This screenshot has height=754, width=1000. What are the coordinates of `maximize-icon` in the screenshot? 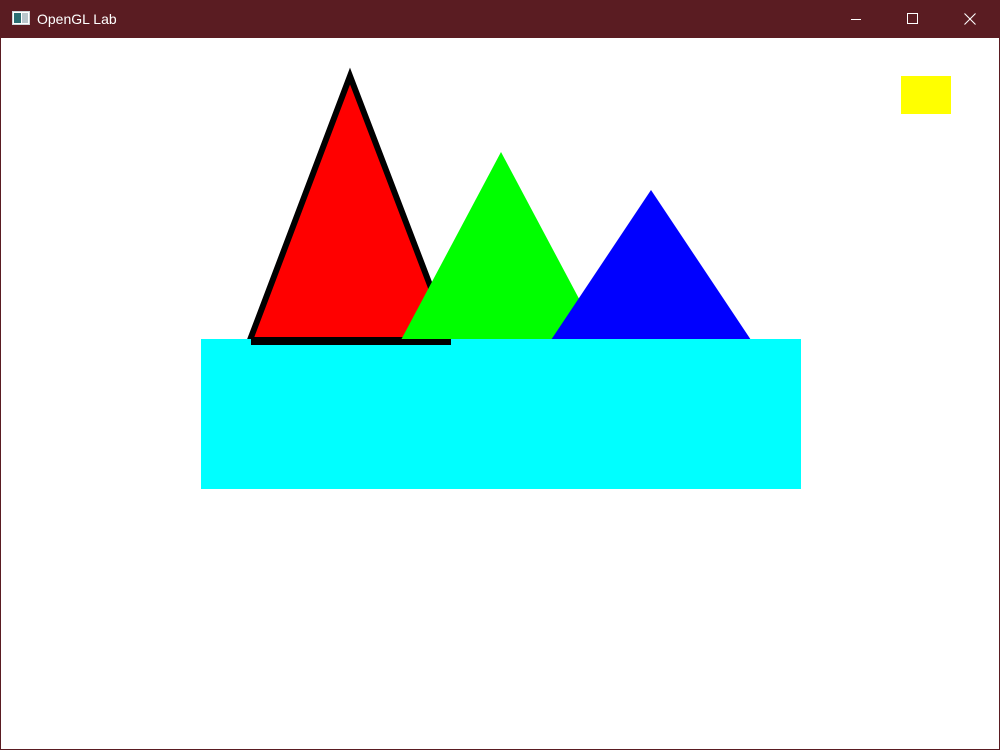 It's located at (912, 18).